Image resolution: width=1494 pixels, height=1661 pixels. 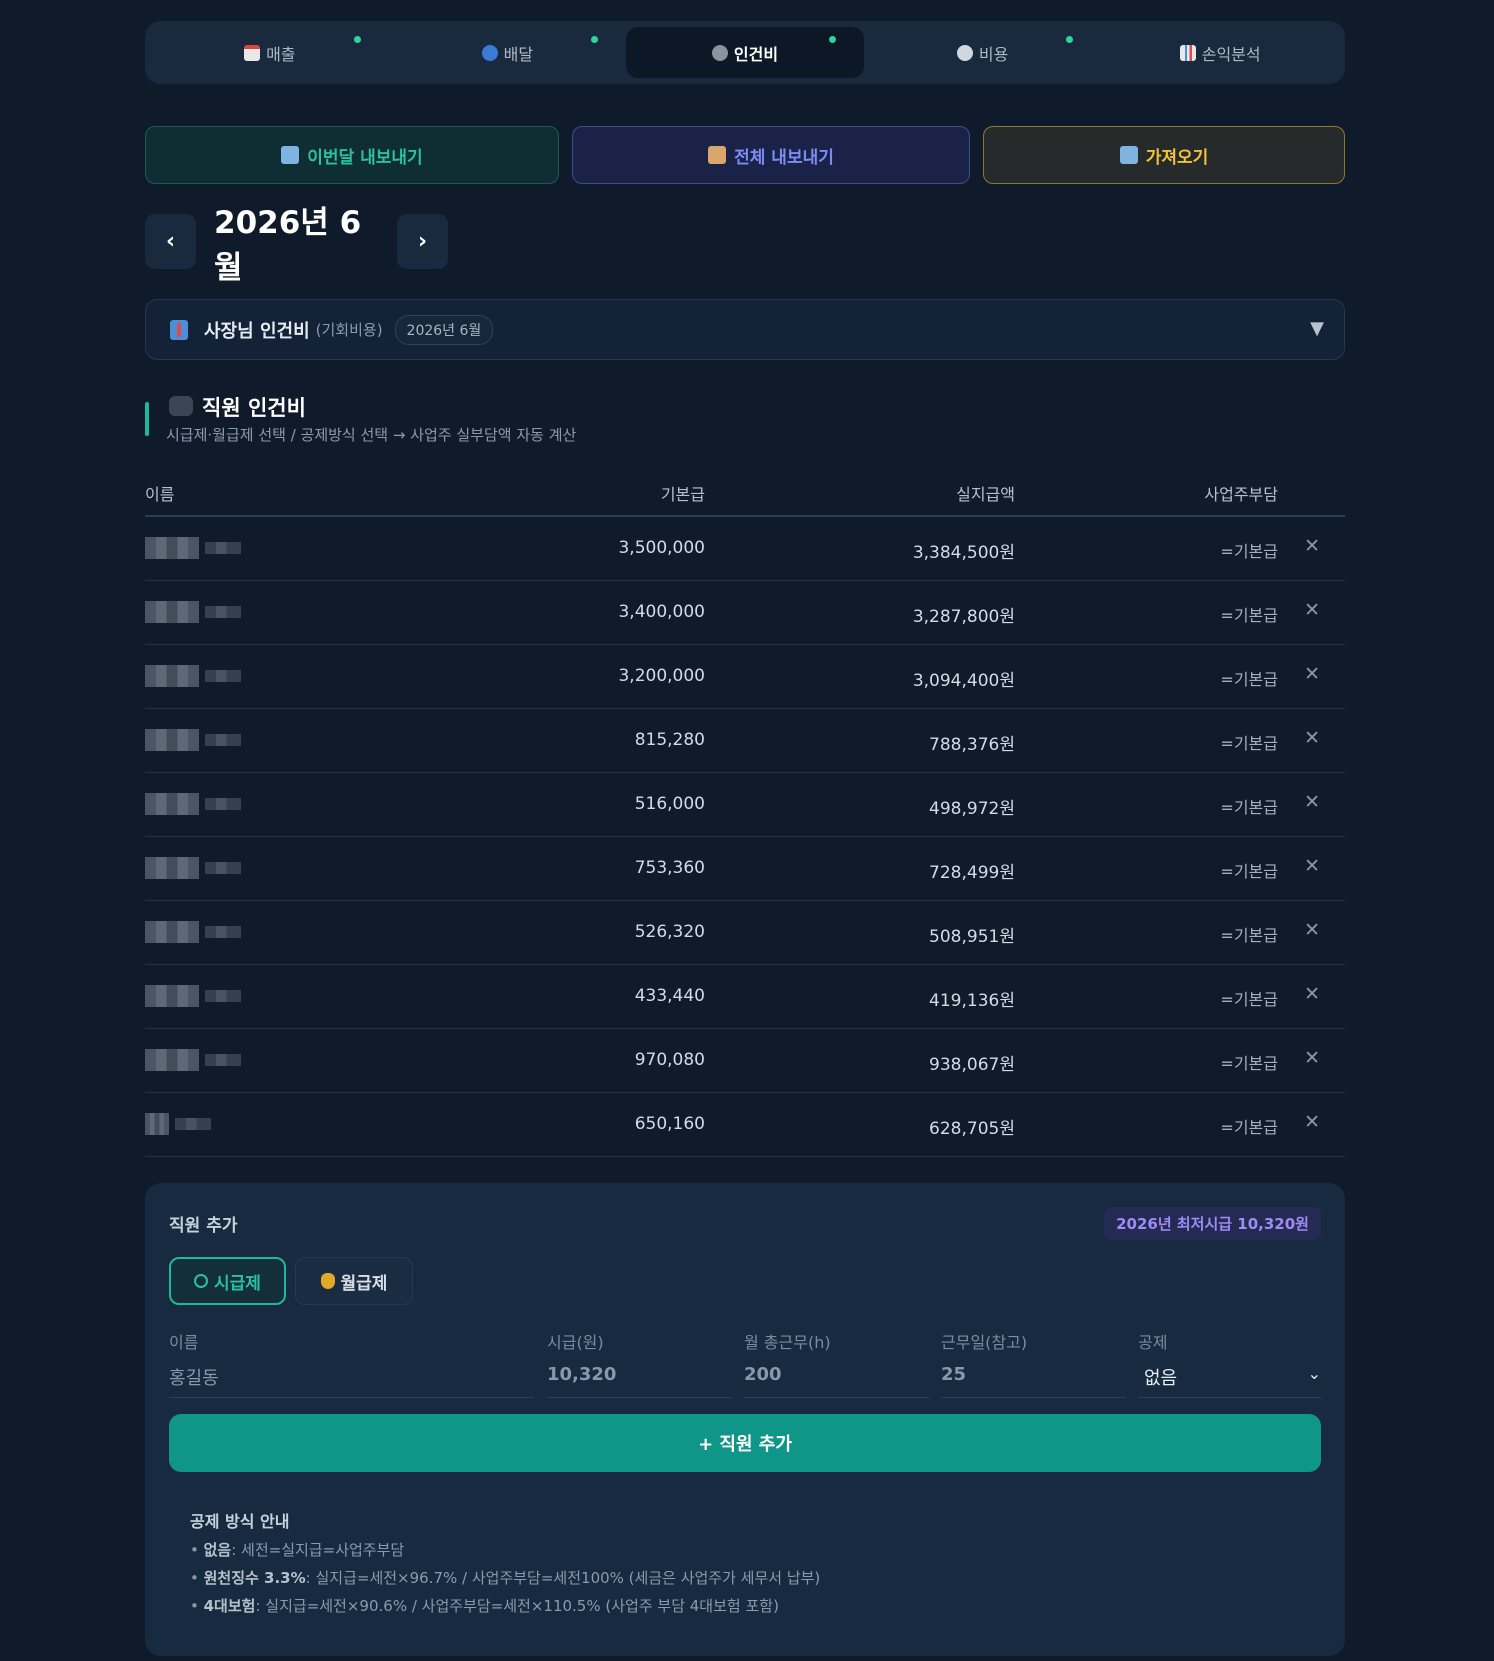 What do you see at coordinates (985, 494) in the screenshot?
I see `col-net: 실지급액` at bounding box center [985, 494].